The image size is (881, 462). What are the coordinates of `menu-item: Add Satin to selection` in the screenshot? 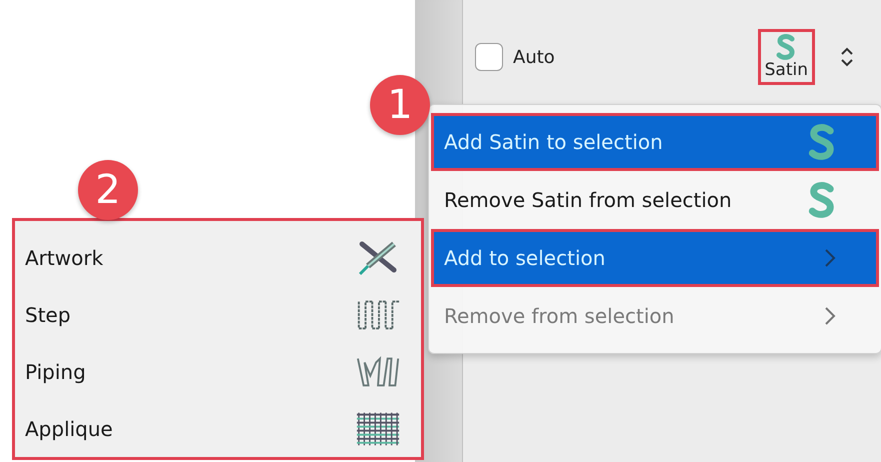 It's located at (655, 142).